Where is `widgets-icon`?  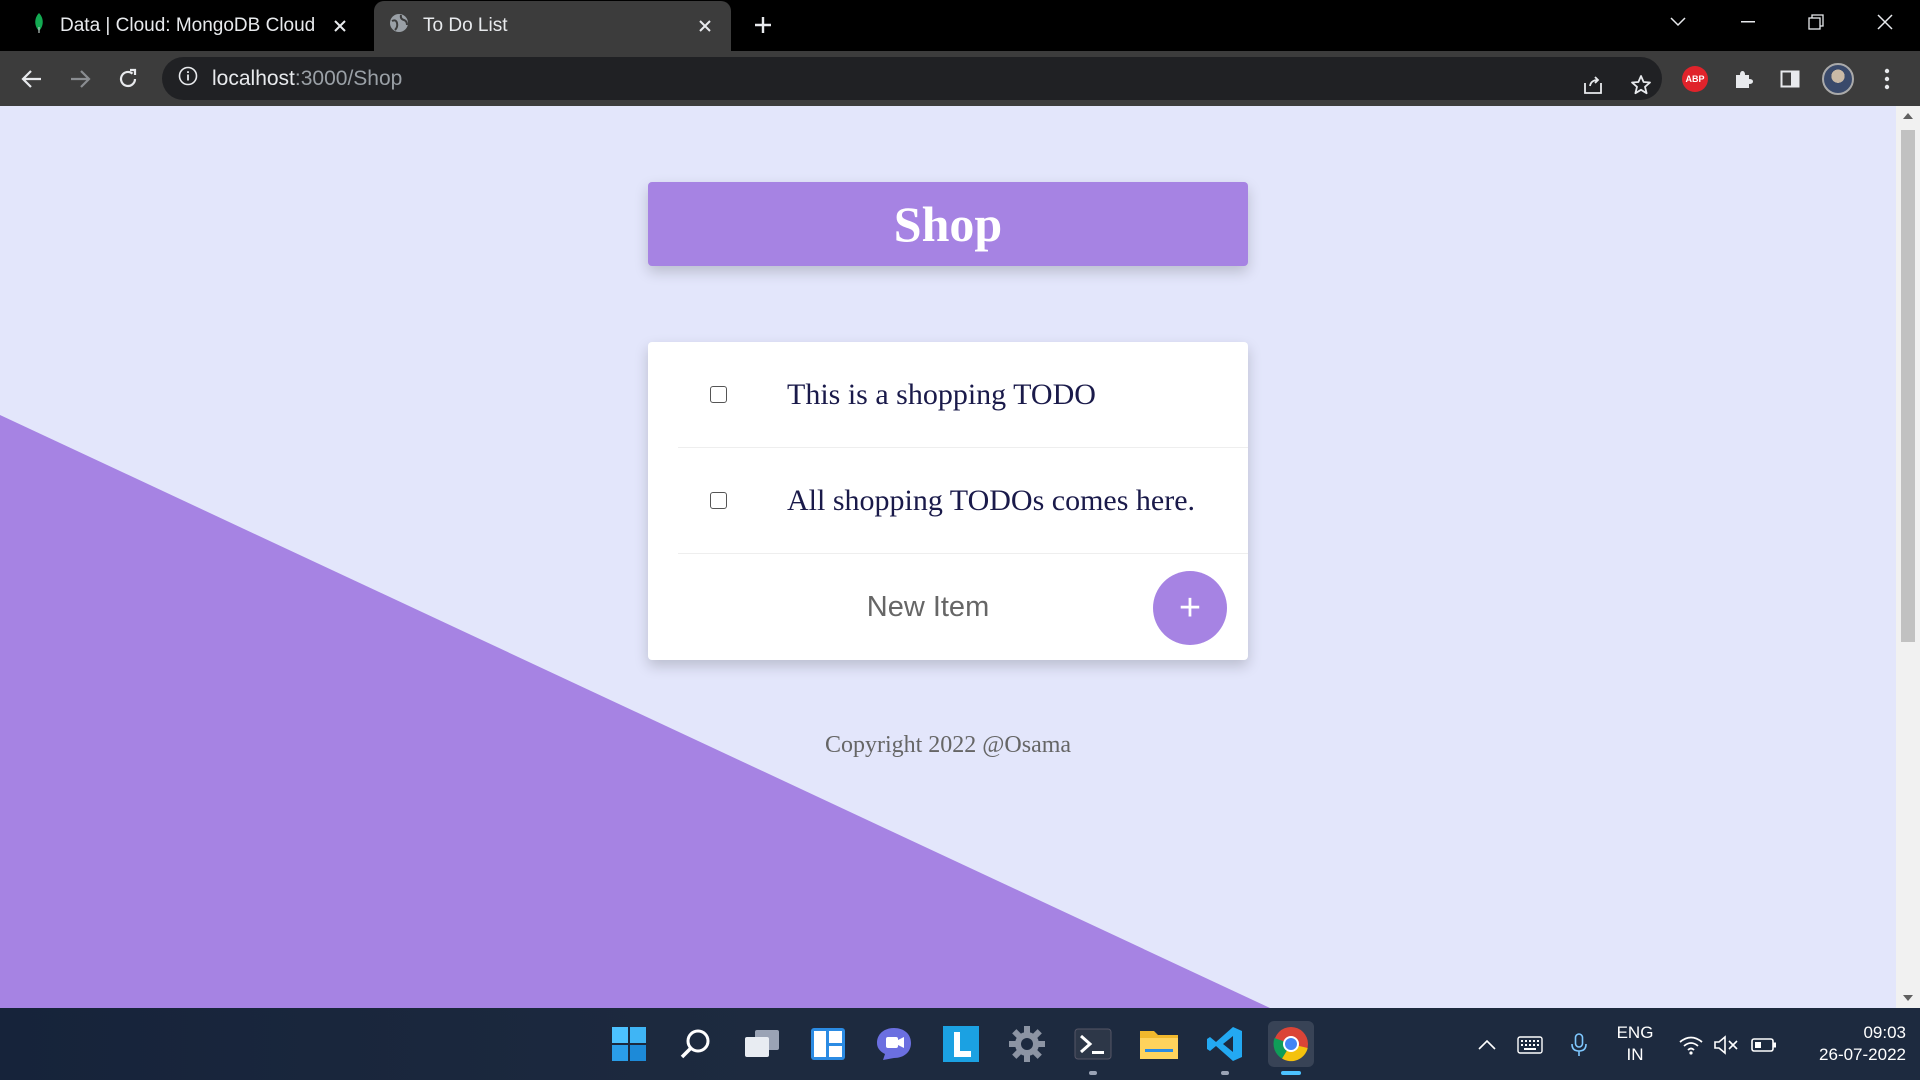
widgets-icon is located at coordinates (828, 1044).